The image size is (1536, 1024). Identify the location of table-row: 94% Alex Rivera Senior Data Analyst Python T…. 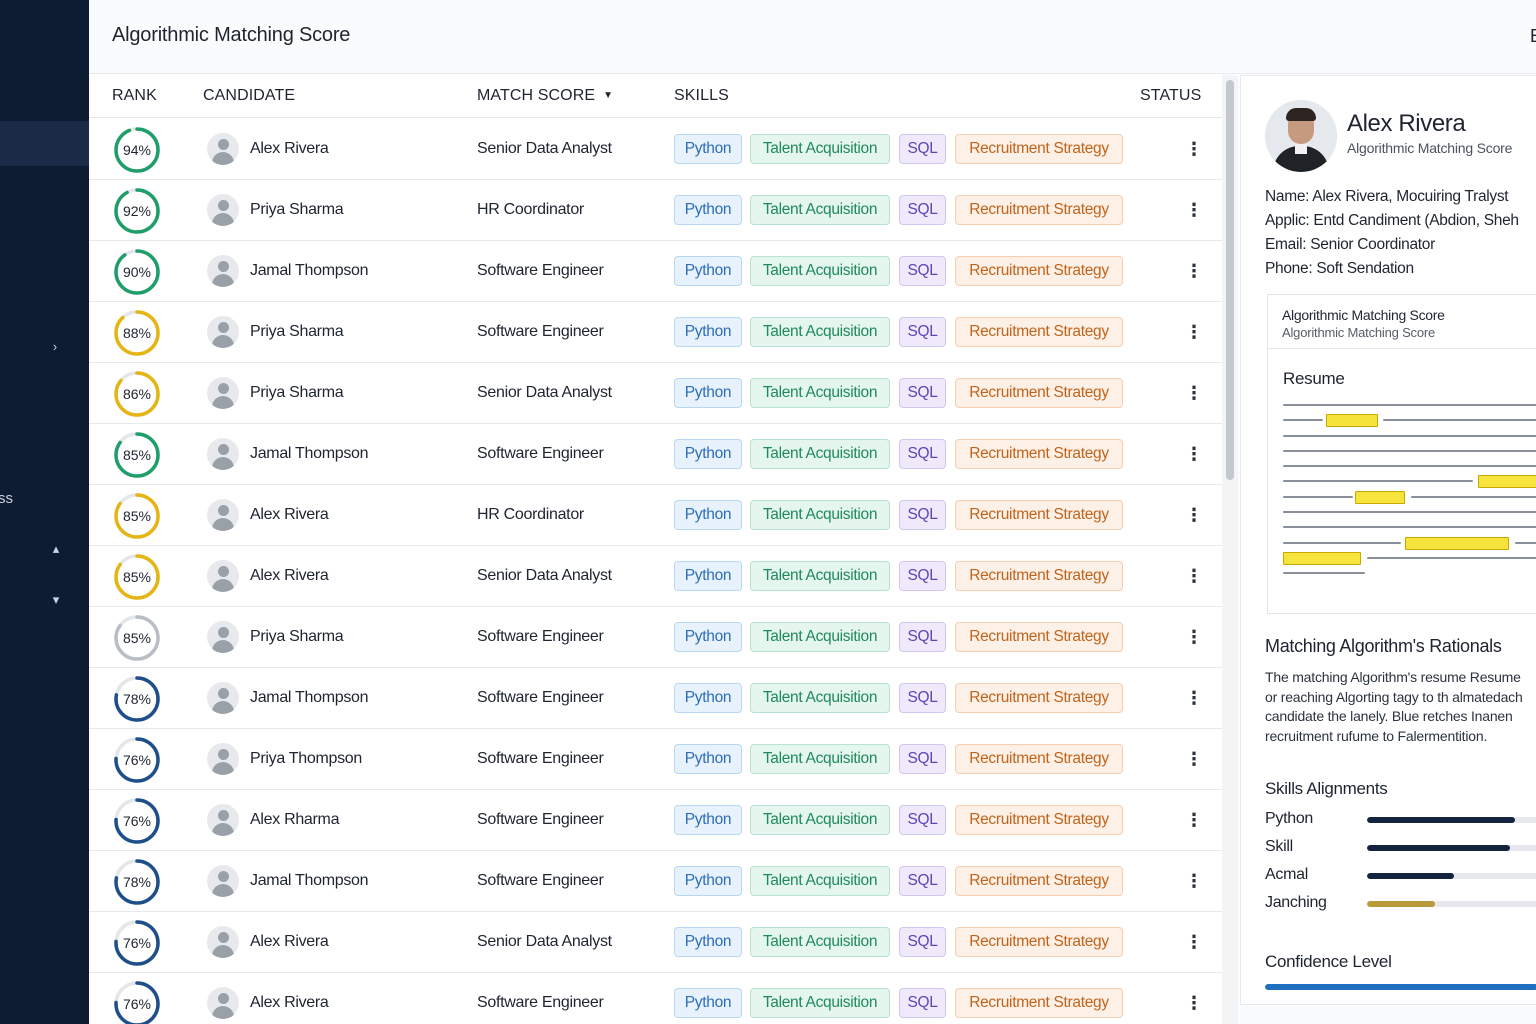
(655, 149).